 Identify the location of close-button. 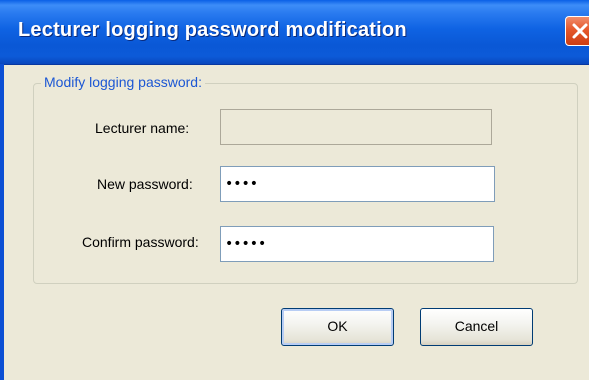
(577, 31).